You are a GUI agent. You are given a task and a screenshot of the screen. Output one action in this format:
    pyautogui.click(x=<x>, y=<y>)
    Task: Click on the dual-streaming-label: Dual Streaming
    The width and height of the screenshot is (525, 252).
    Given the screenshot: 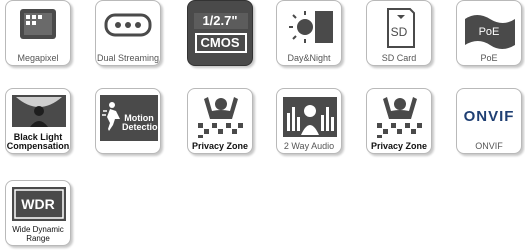 What is the action you would take?
    pyautogui.click(x=128, y=58)
    